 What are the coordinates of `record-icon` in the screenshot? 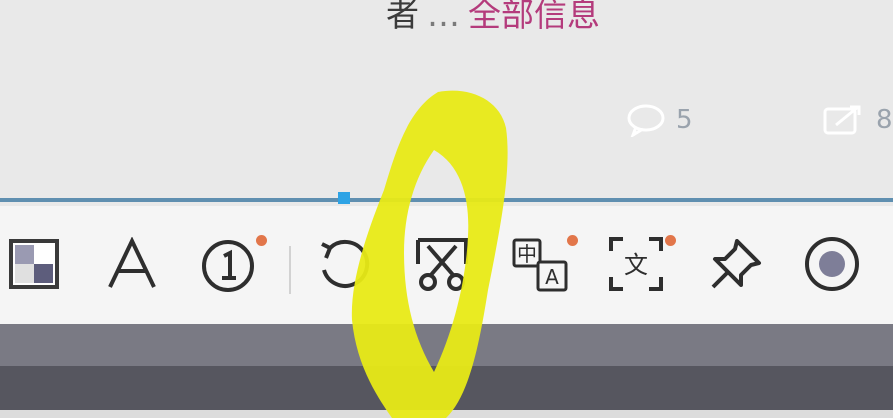 It's located at (832, 264).